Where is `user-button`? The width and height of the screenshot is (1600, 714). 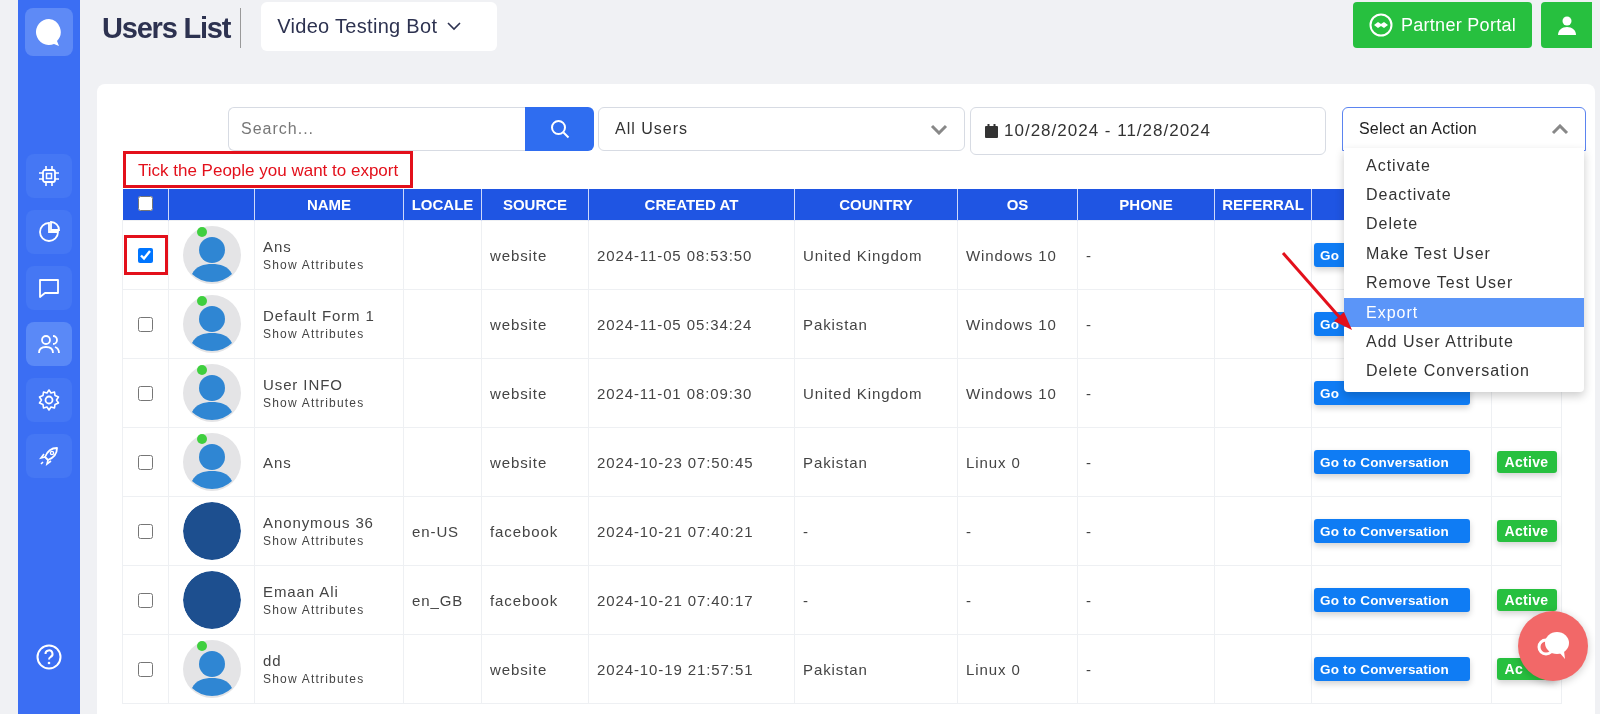
user-button is located at coordinates (1566, 25).